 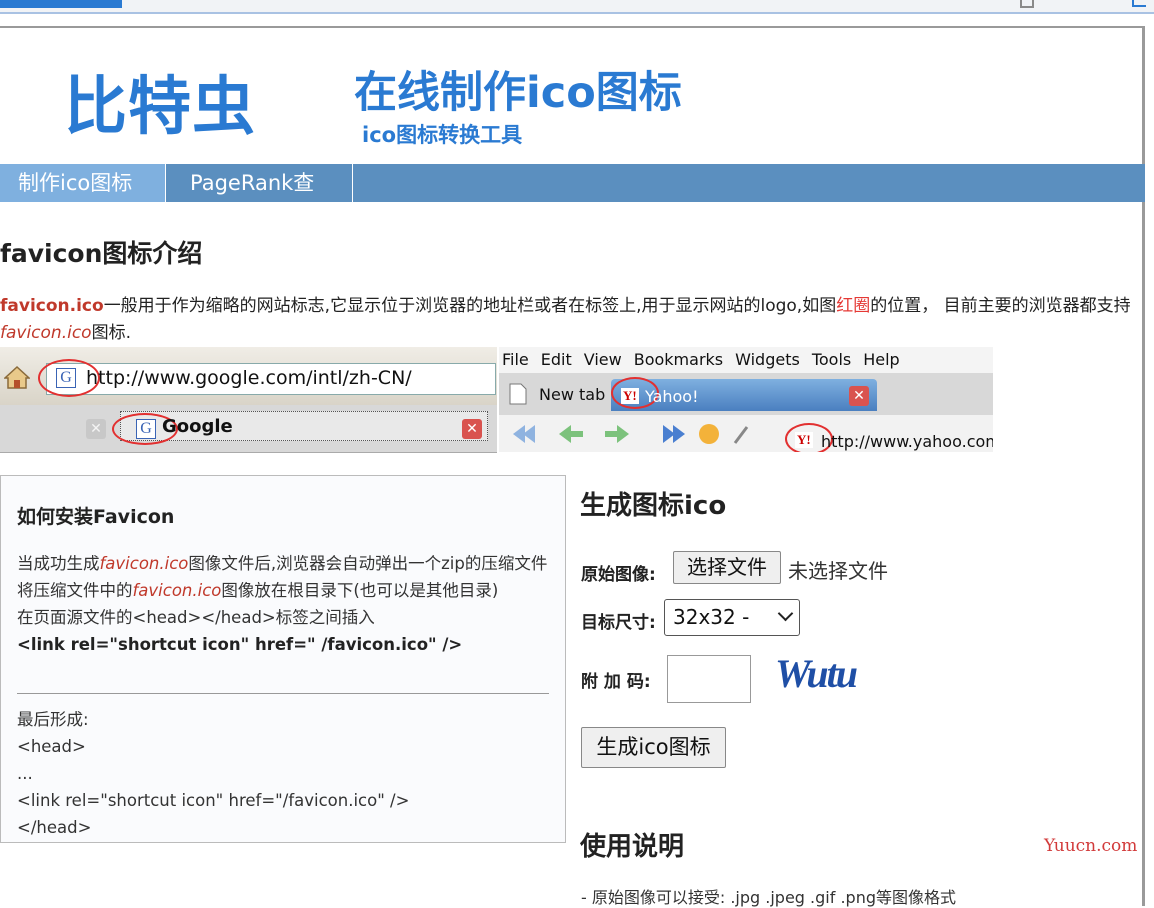 I want to click on toolbar-extension-icon, so click(x=1027, y=4).